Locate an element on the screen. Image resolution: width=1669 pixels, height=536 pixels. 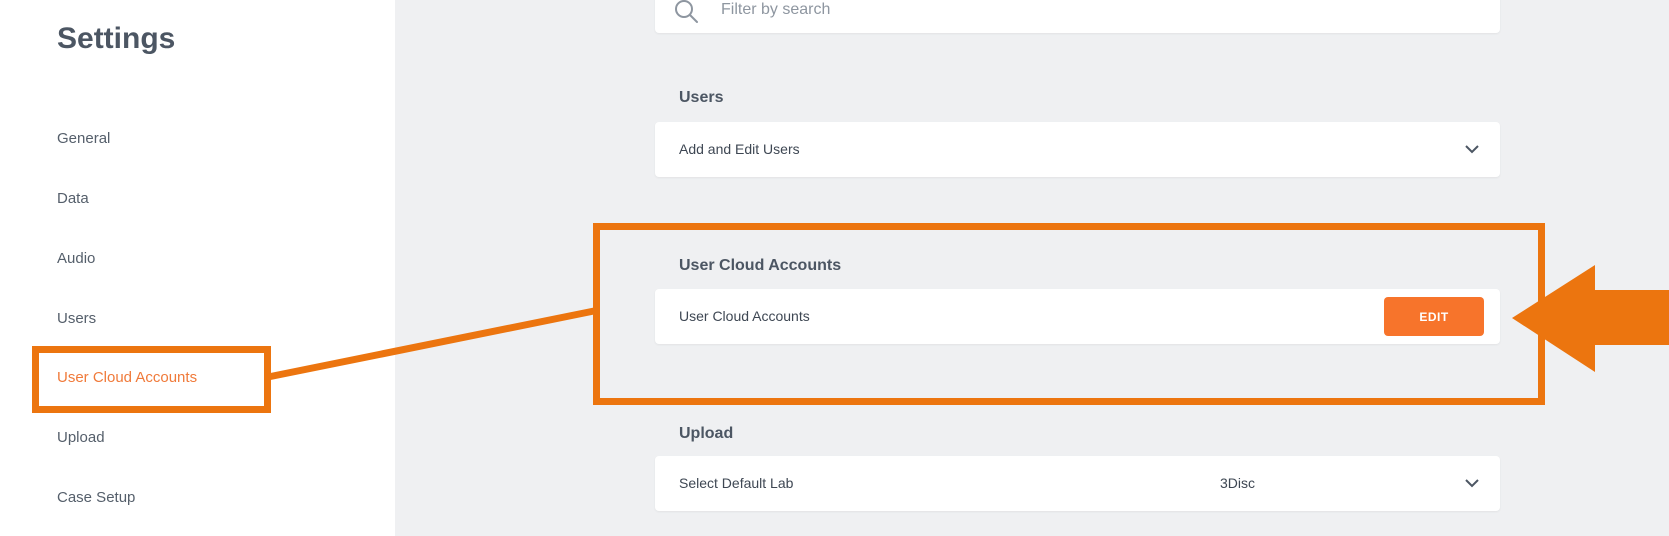
row-label-add-edit-users: Add and Edit Users is located at coordinates (739, 149).